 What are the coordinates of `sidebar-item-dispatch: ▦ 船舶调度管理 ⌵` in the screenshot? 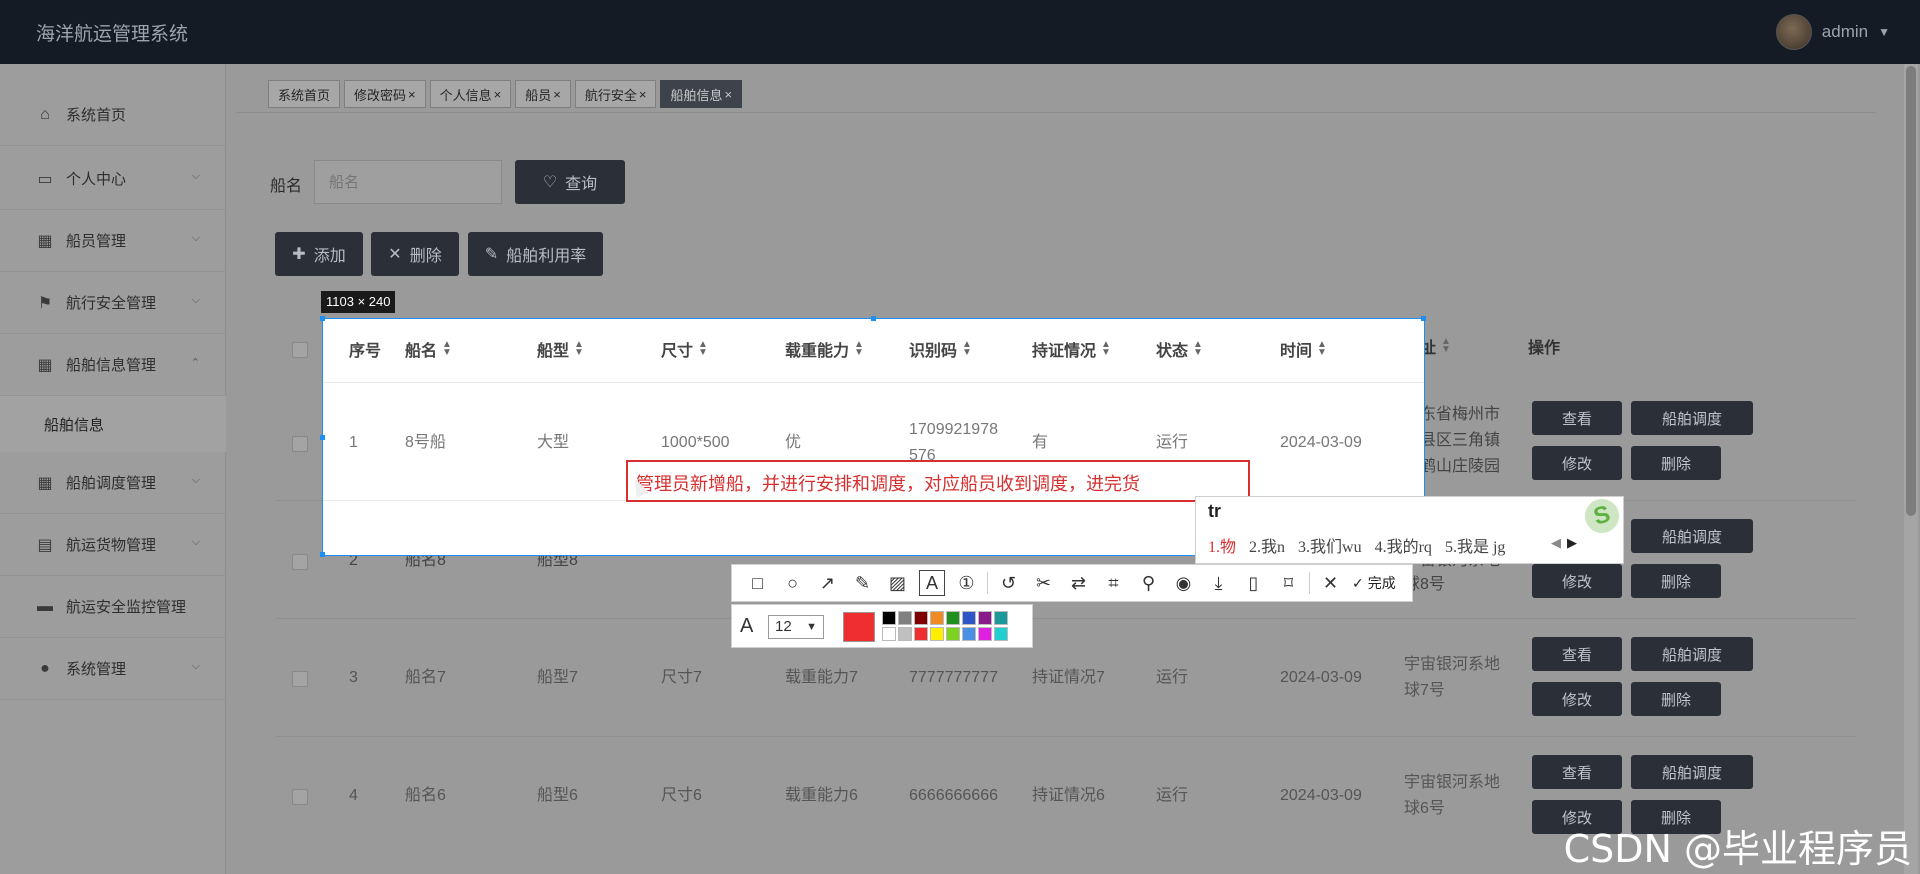 It's located at (113, 483).